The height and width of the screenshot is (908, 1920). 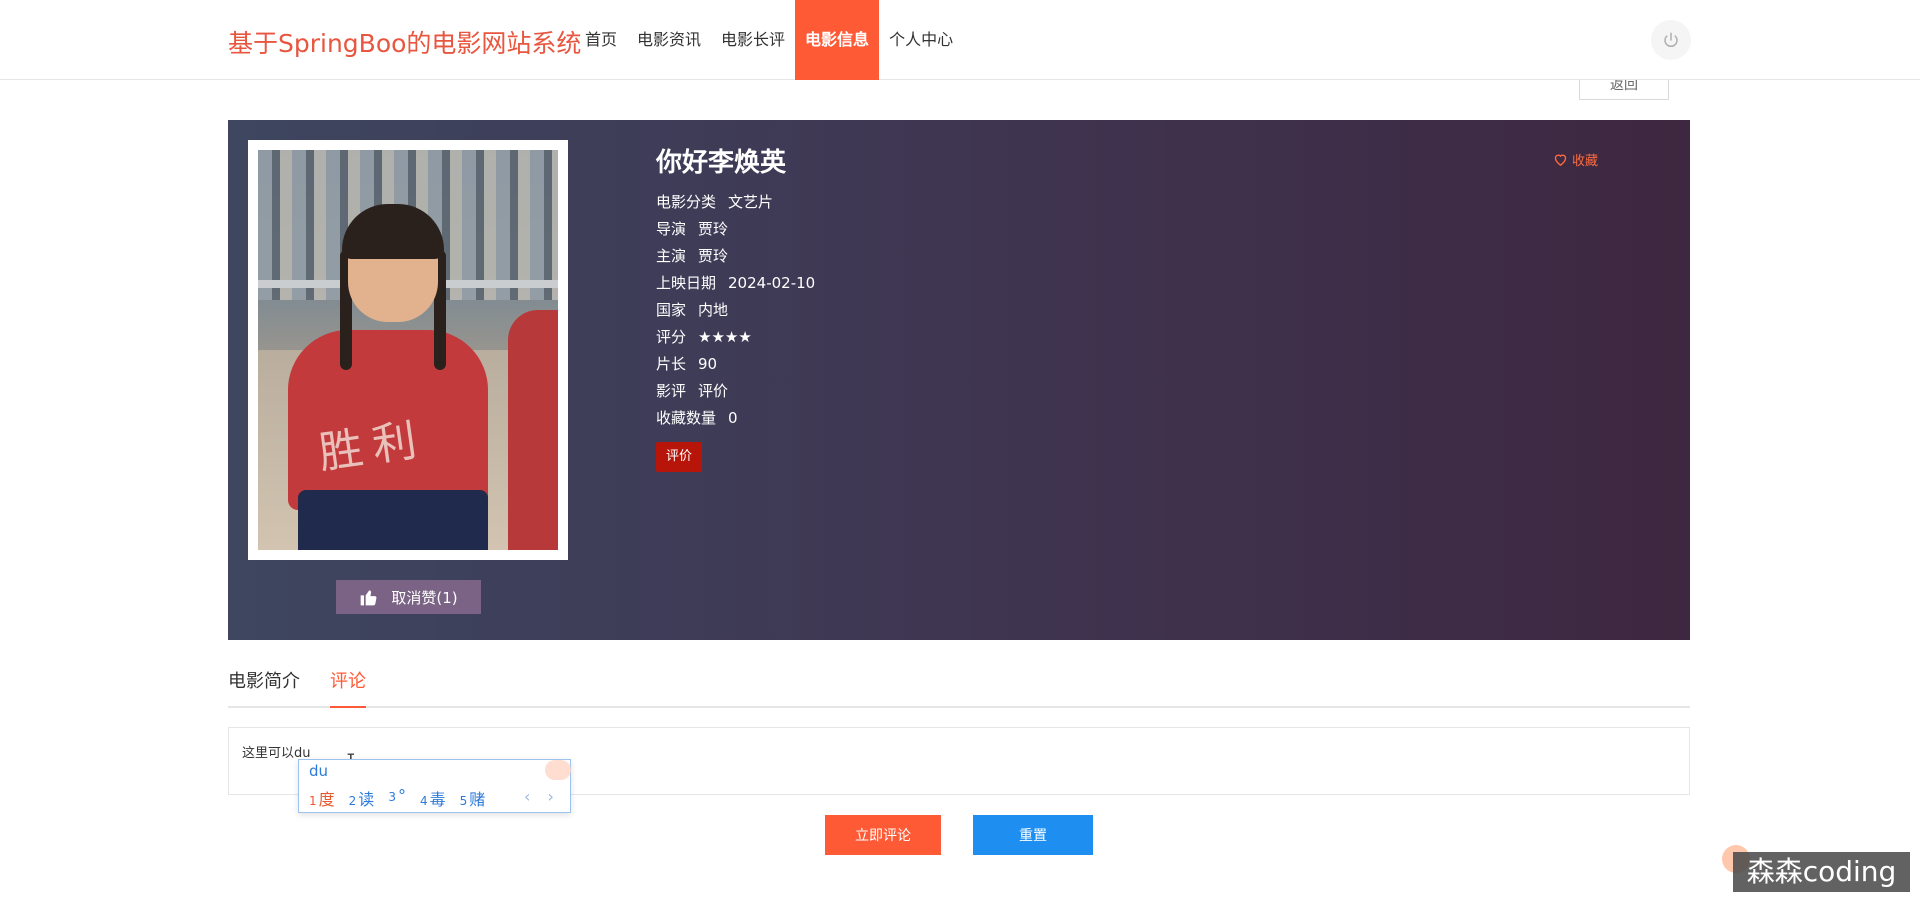 What do you see at coordinates (733, 418) in the screenshot?
I see `info-value: 0` at bounding box center [733, 418].